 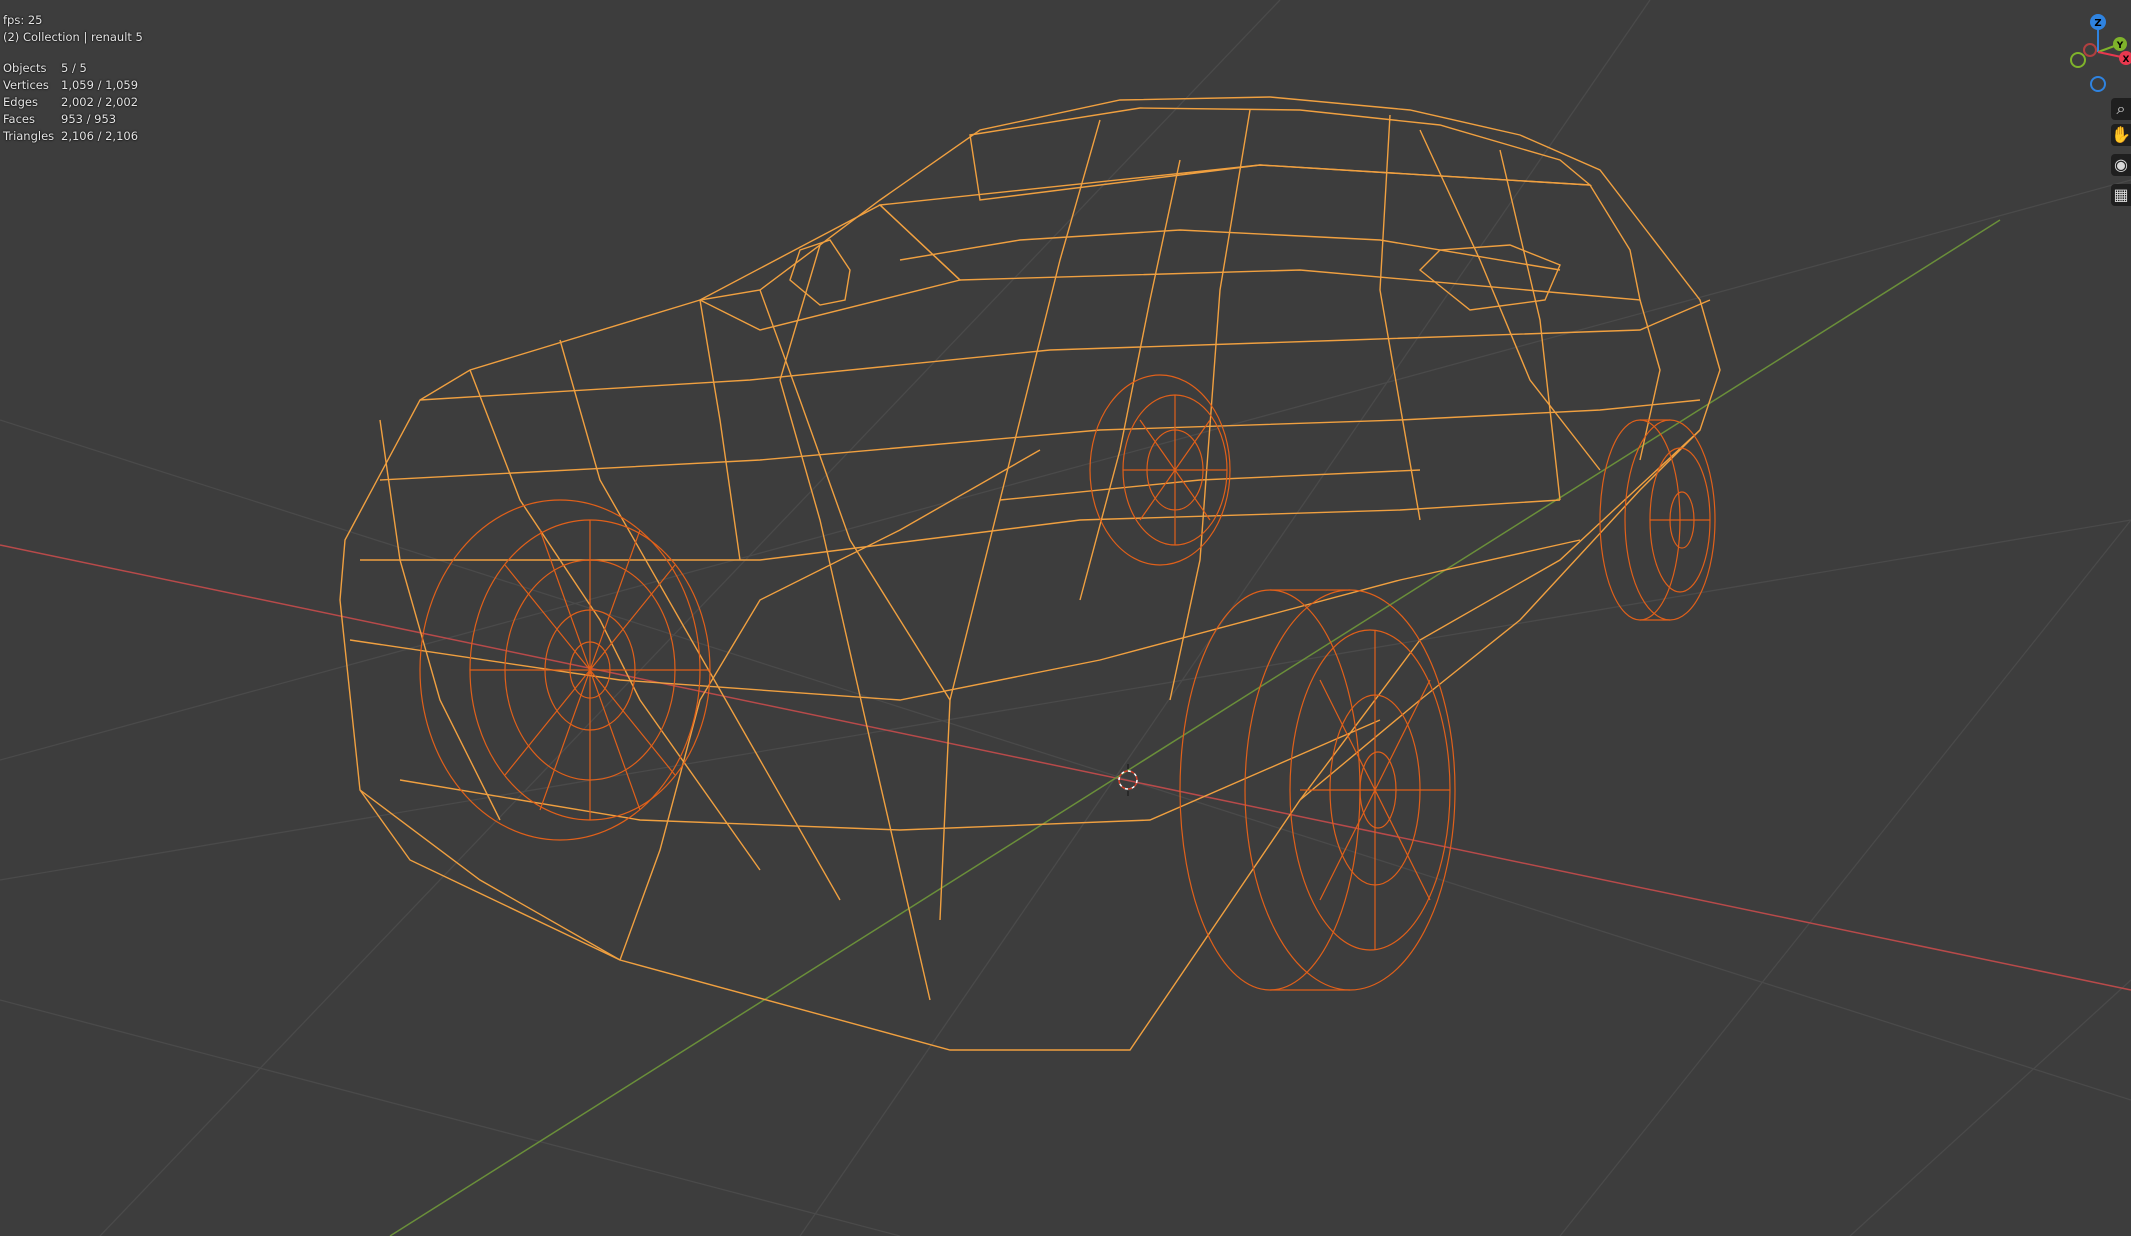 I want to click on stat-row: Objects 5 / 5, so click(x=70, y=68).